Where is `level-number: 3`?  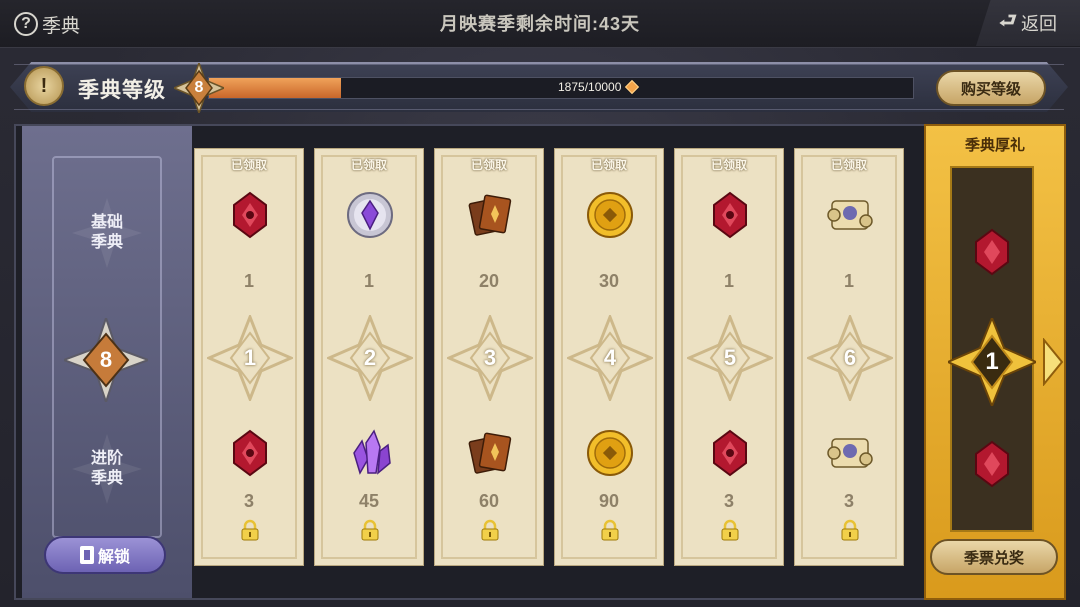
level-number: 3 is located at coordinates (490, 357).